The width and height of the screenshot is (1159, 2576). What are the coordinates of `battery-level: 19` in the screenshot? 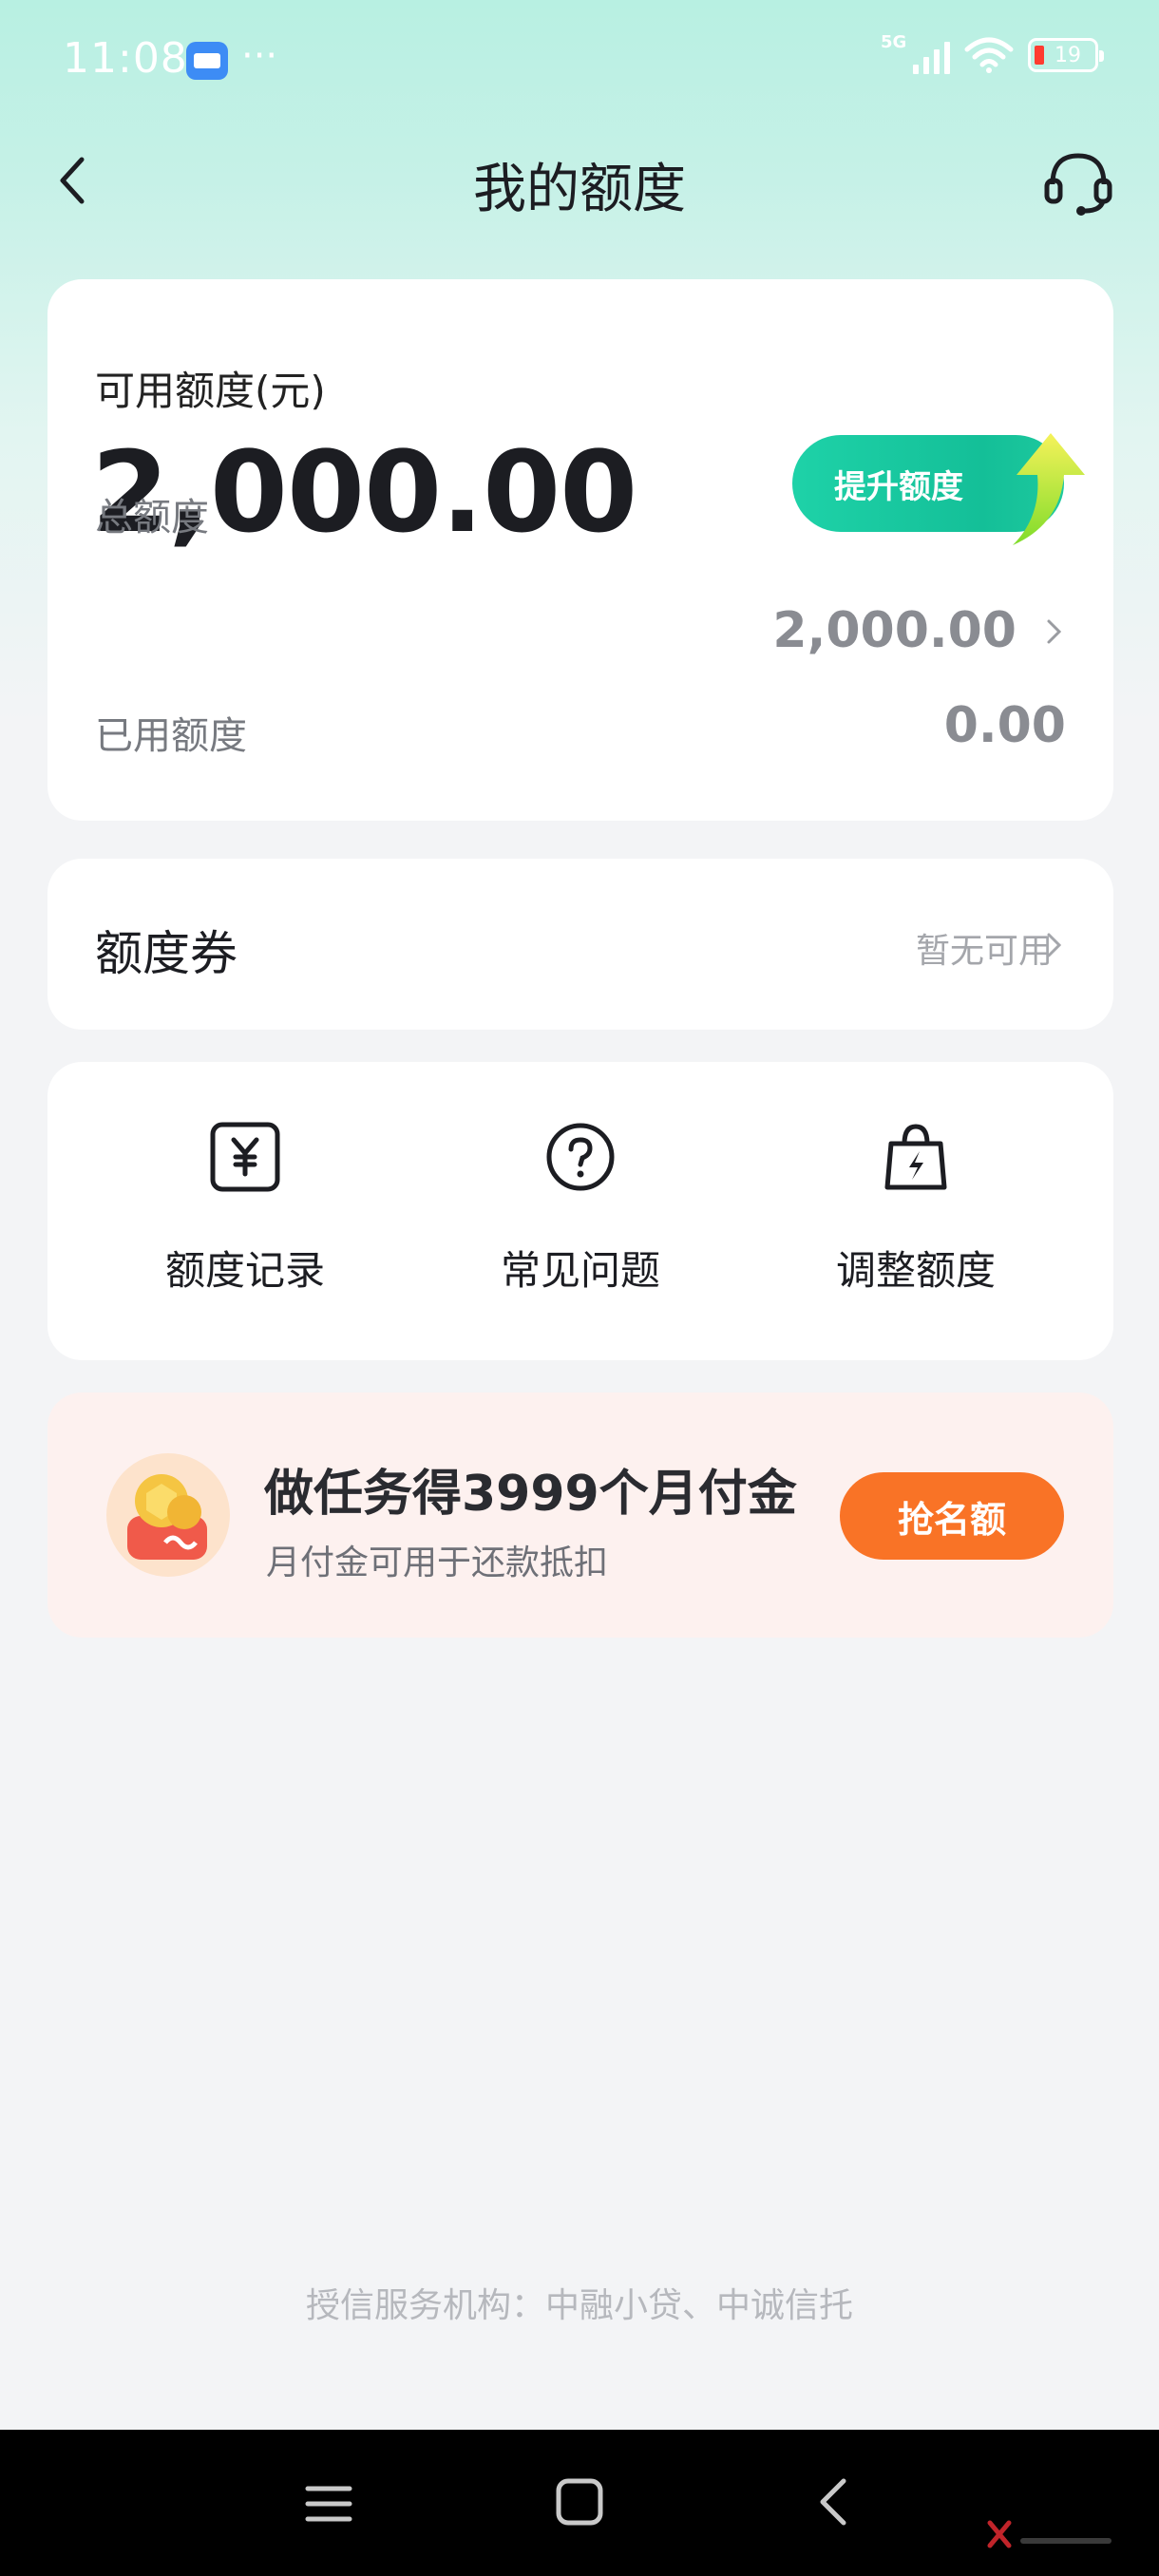 It's located at (1067, 55).